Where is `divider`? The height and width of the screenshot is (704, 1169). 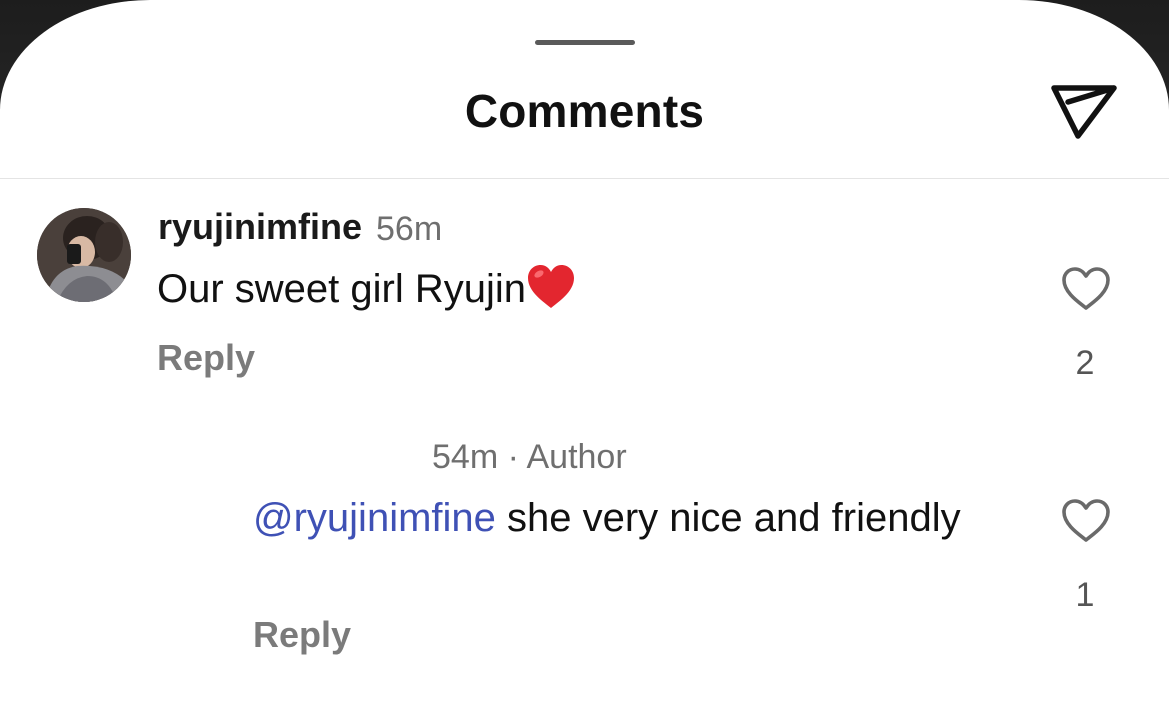 divider is located at coordinates (584, 178).